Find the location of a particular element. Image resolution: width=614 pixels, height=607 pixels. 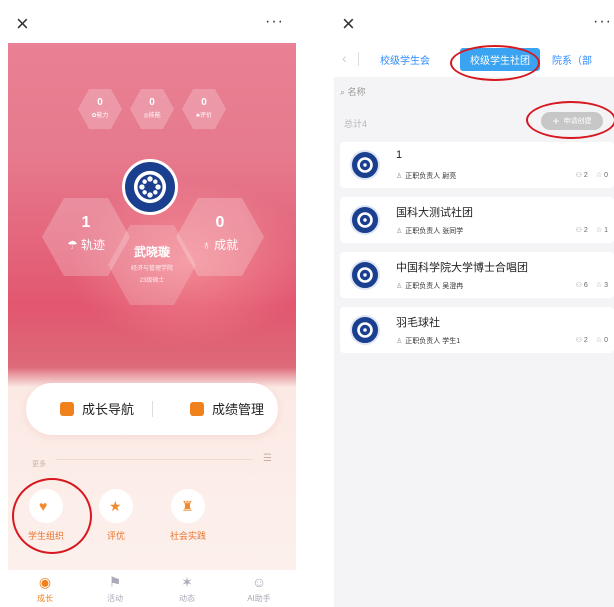

tab-ai-assistant: ☺ AI助手 is located at coordinates (259, 589).